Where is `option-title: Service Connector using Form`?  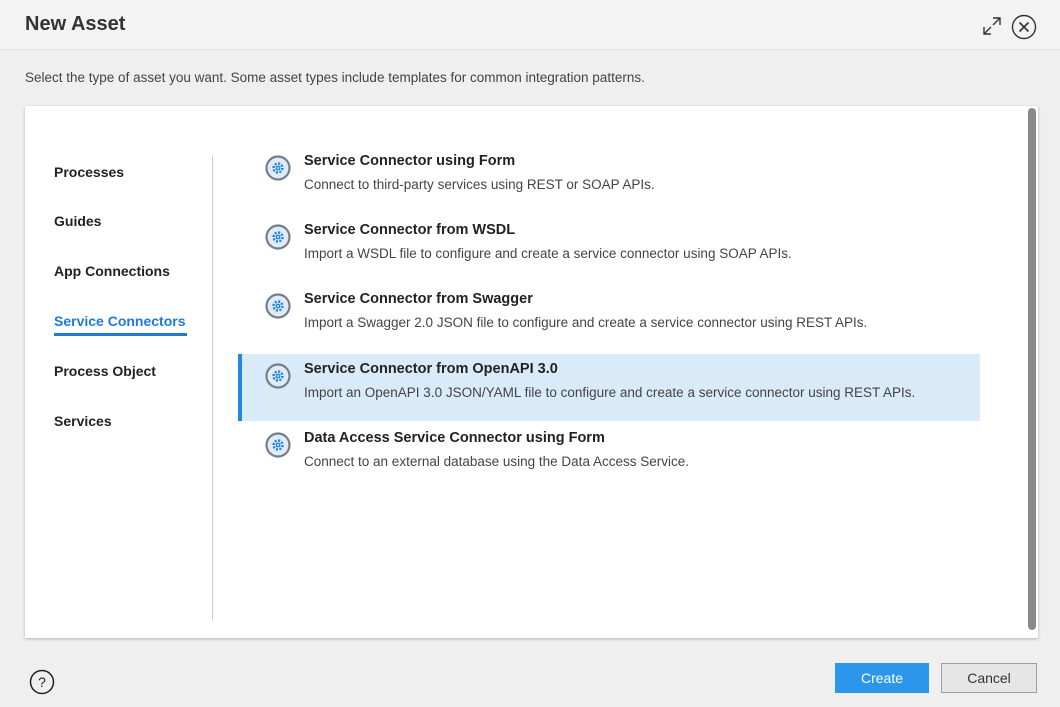 option-title: Service Connector using Form is located at coordinates (410, 161).